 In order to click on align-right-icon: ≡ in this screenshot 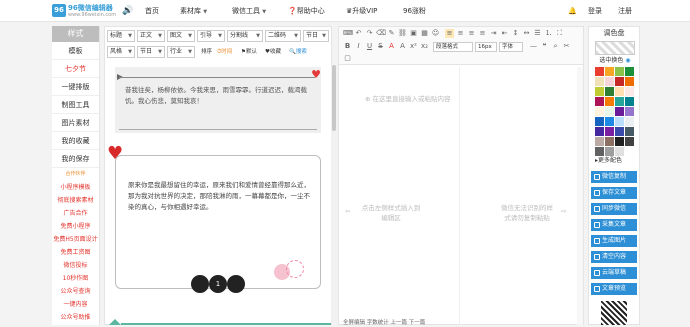, I will do `click(471, 33)`.